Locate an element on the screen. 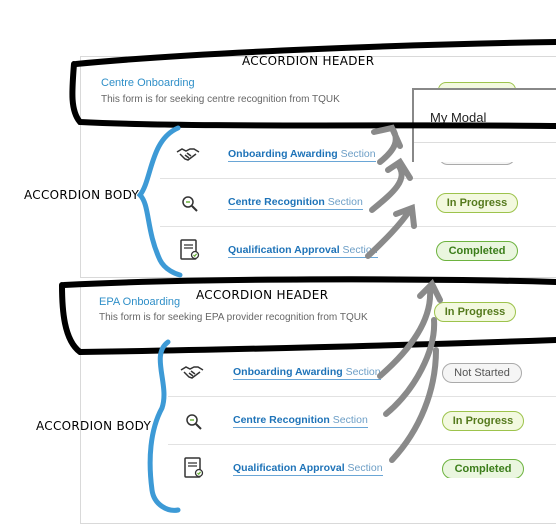  annotation-accordion-header-2: ACCORDION HEADER is located at coordinates (262, 295).